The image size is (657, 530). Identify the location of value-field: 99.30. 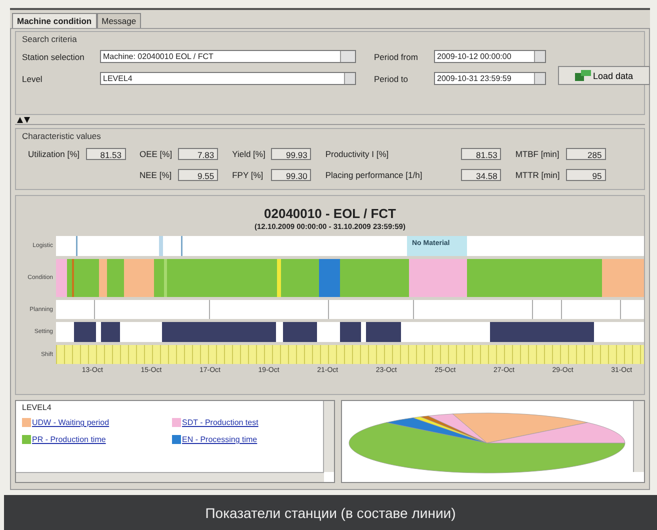
(291, 175).